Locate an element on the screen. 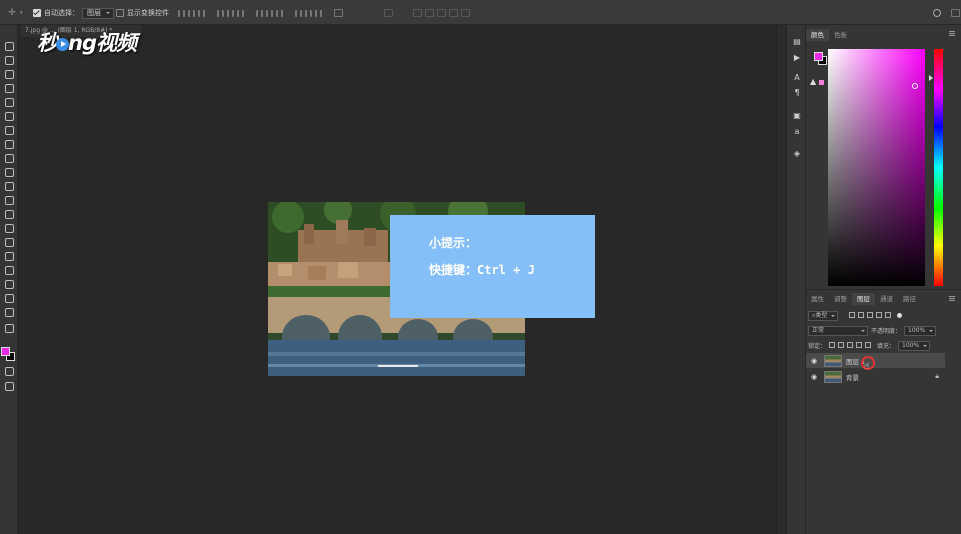 Image resolution: width=961 pixels, height=534 pixels. filter-shape-icon is located at coordinates (879, 314).